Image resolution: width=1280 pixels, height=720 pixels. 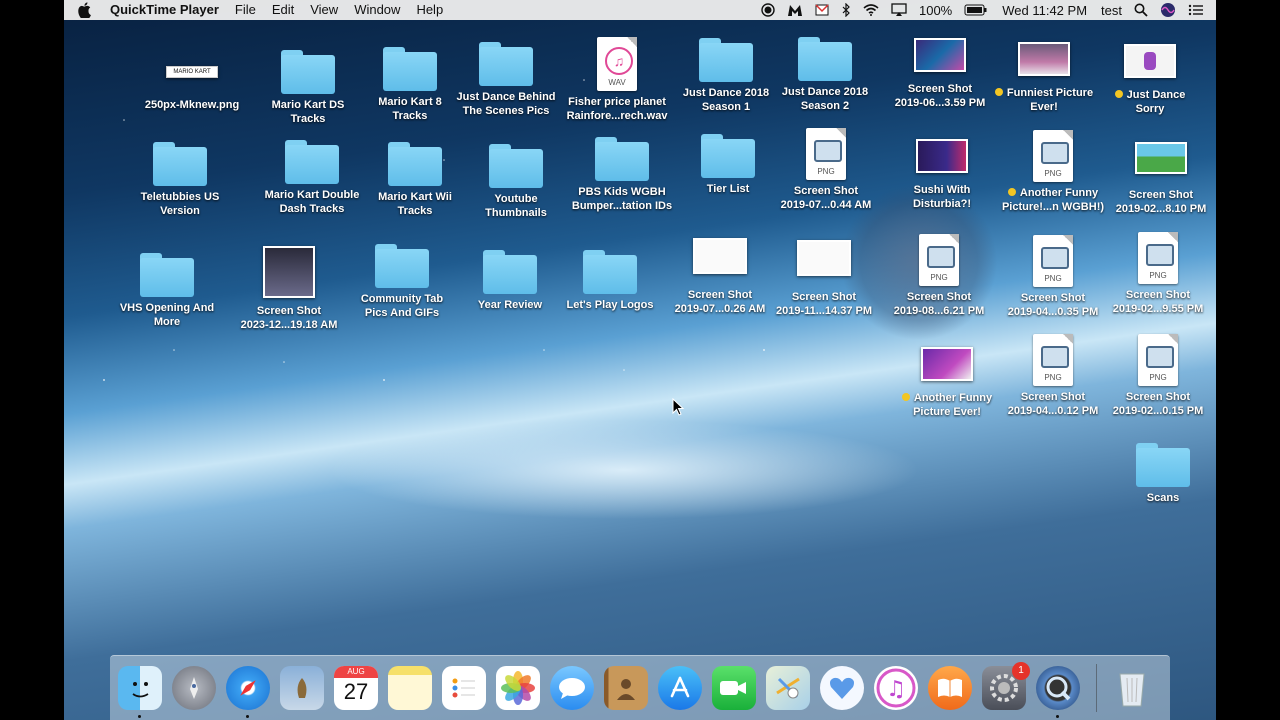 I want to click on dock-elsewhere-icon, so click(x=842, y=688).